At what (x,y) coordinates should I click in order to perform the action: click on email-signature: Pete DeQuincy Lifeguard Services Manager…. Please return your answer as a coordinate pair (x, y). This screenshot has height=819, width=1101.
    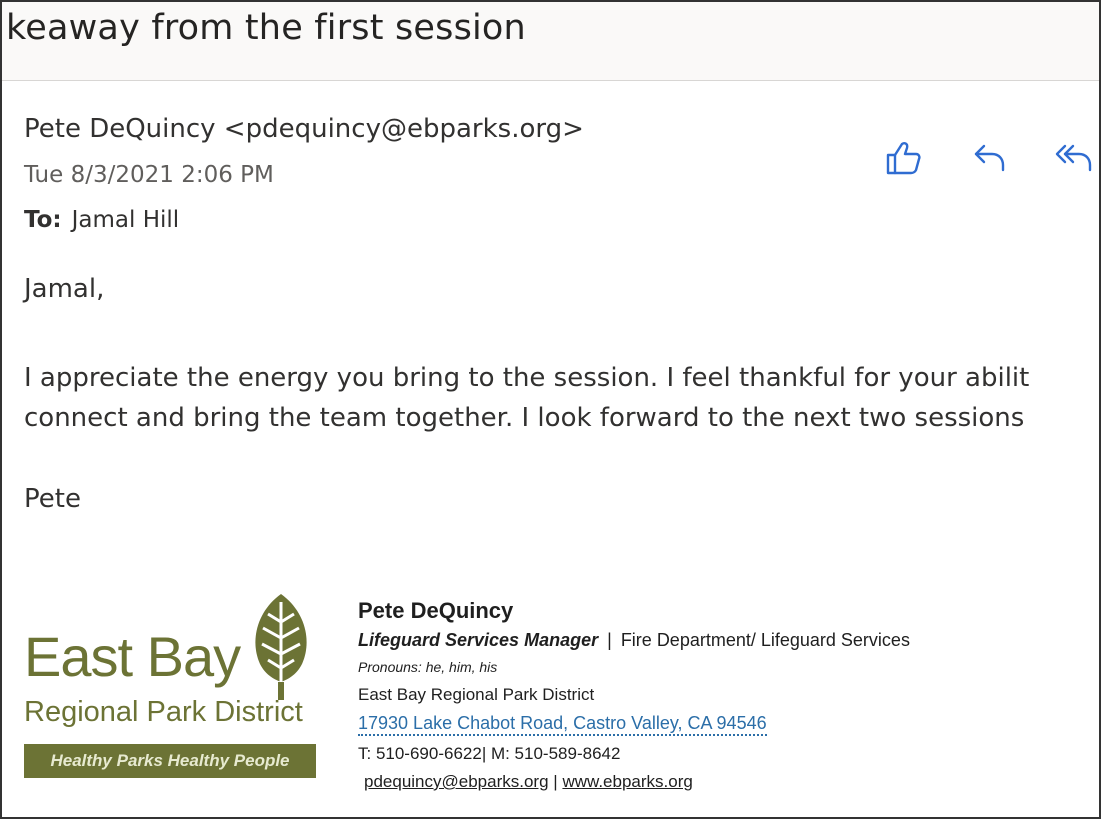
    Looking at the image, I should click on (634, 695).